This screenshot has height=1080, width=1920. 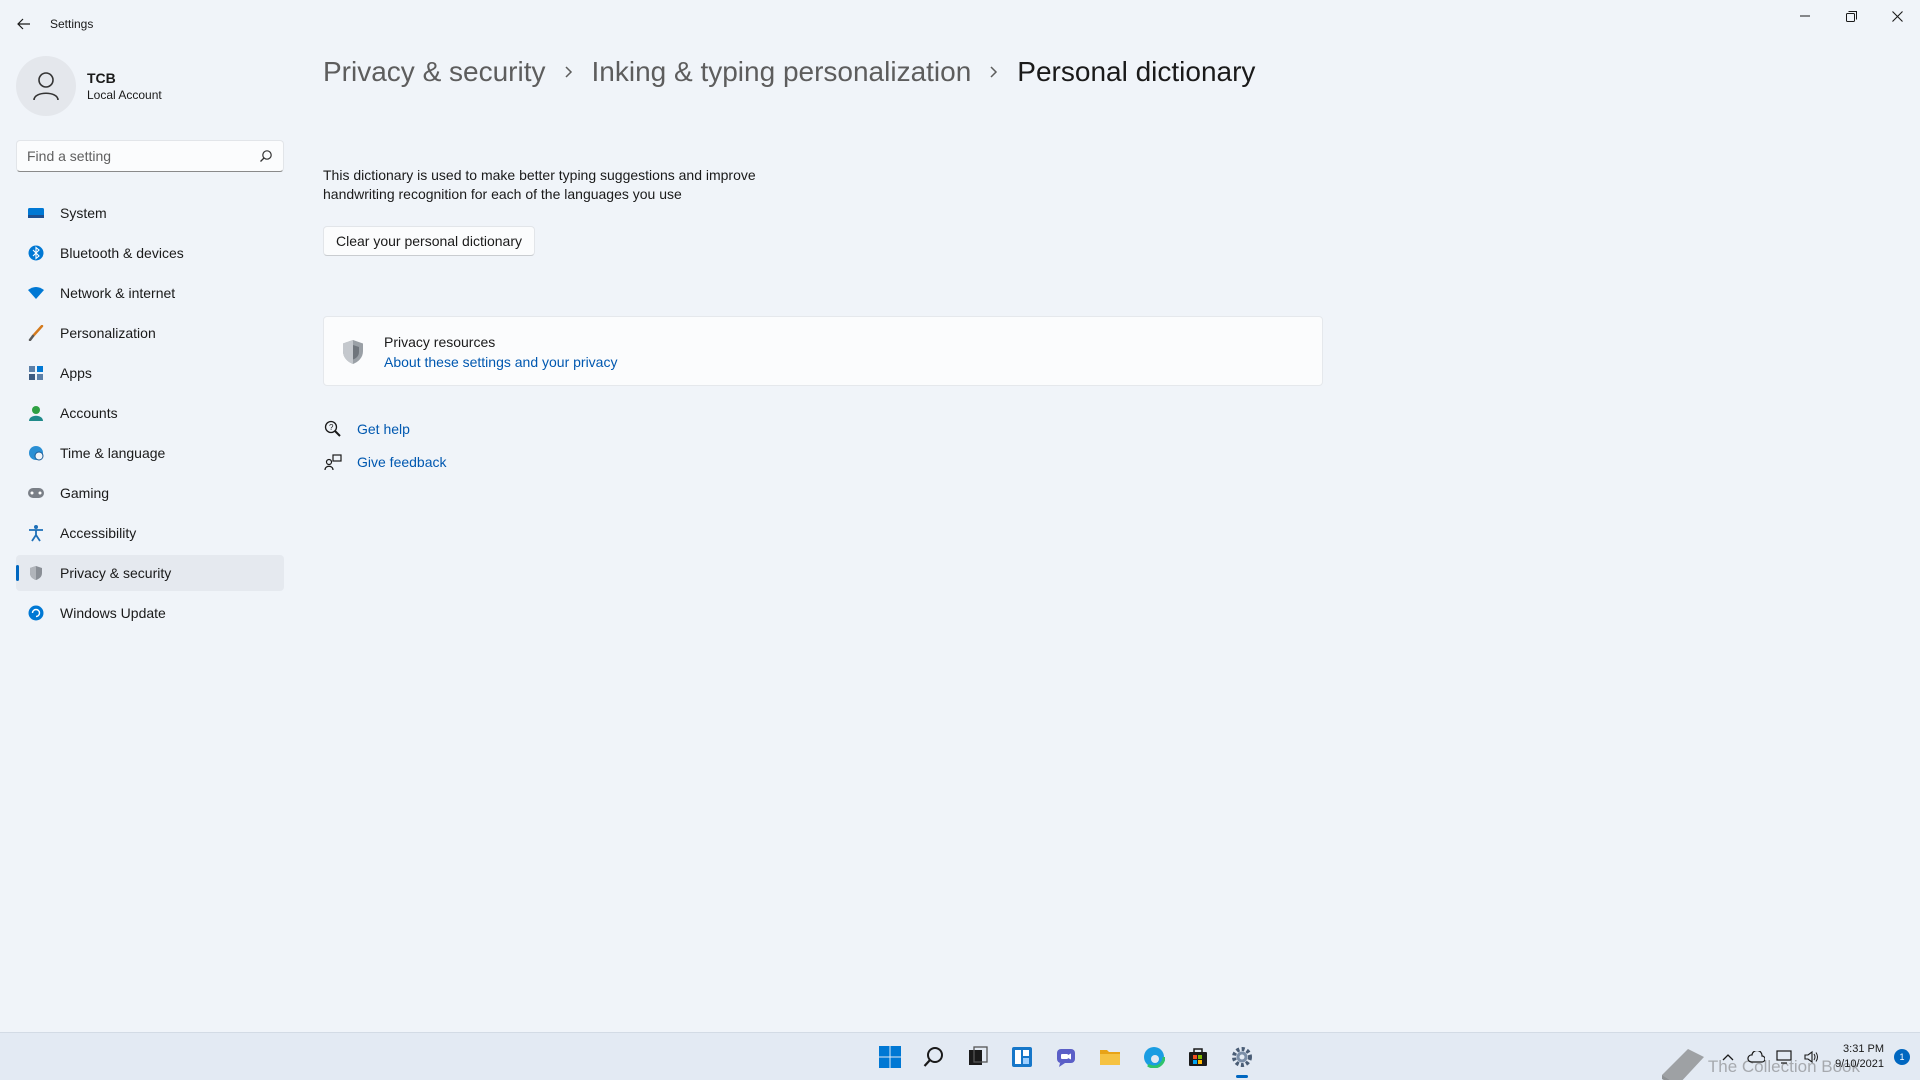 I want to click on sidebar-item-accounts: Accounts, so click(x=150, y=413).